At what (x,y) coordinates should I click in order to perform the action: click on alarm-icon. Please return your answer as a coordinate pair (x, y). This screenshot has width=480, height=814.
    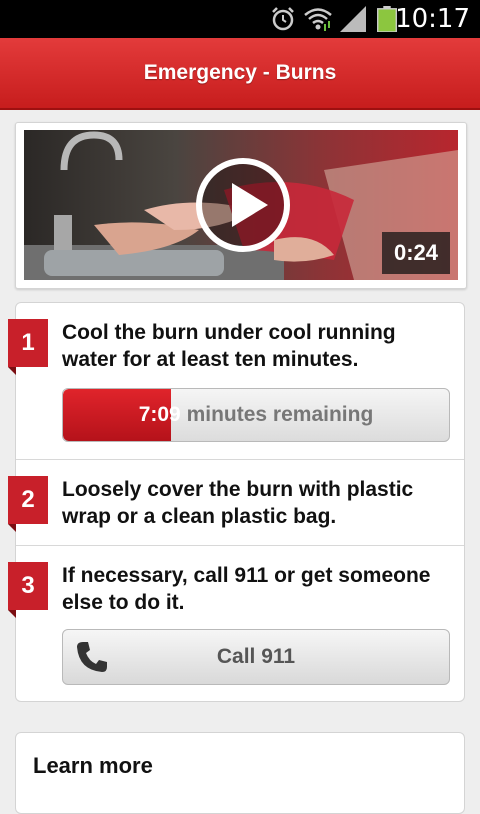
    Looking at the image, I should click on (283, 19).